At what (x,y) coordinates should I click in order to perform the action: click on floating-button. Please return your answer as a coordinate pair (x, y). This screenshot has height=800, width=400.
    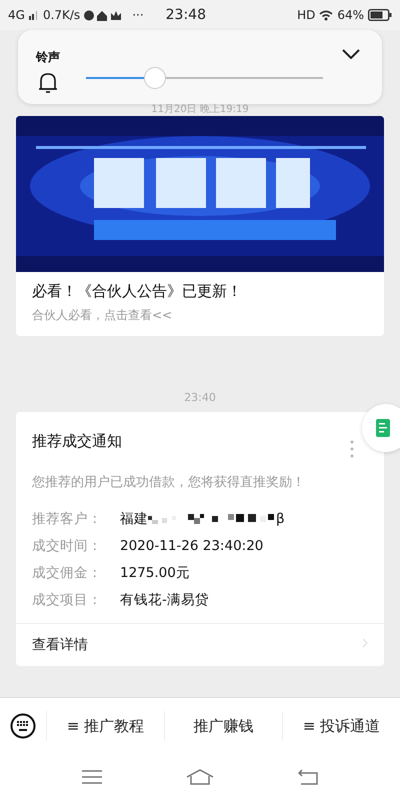
    Looking at the image, I should click on (381, 428).